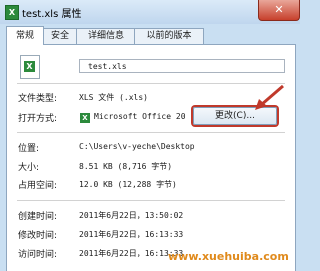 This screenshot has width=320, height=271. I want to click on window-title: test.xls 属性, so click(52, 14).